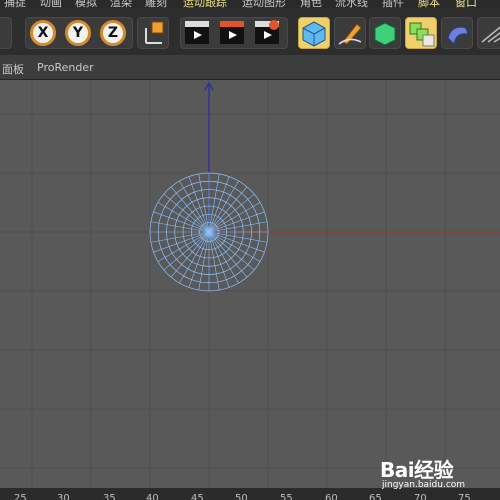  Describe the element at coordinates (15, 4) in the screenshot. I see `menu-item-snap: 捕捉` at that location.